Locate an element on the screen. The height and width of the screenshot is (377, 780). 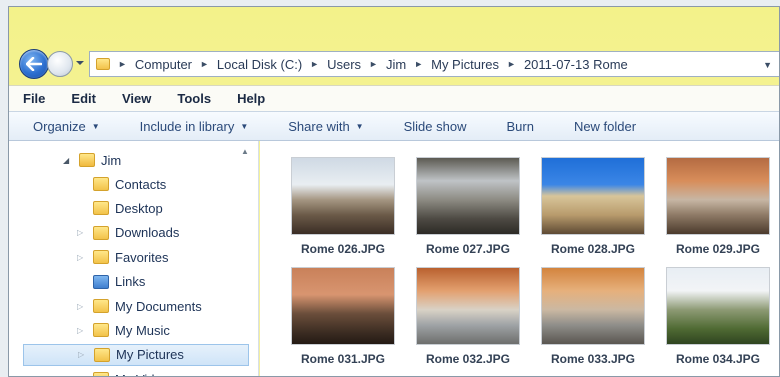
organize-button: Organize ▼ is located at coordinates (66, 126).